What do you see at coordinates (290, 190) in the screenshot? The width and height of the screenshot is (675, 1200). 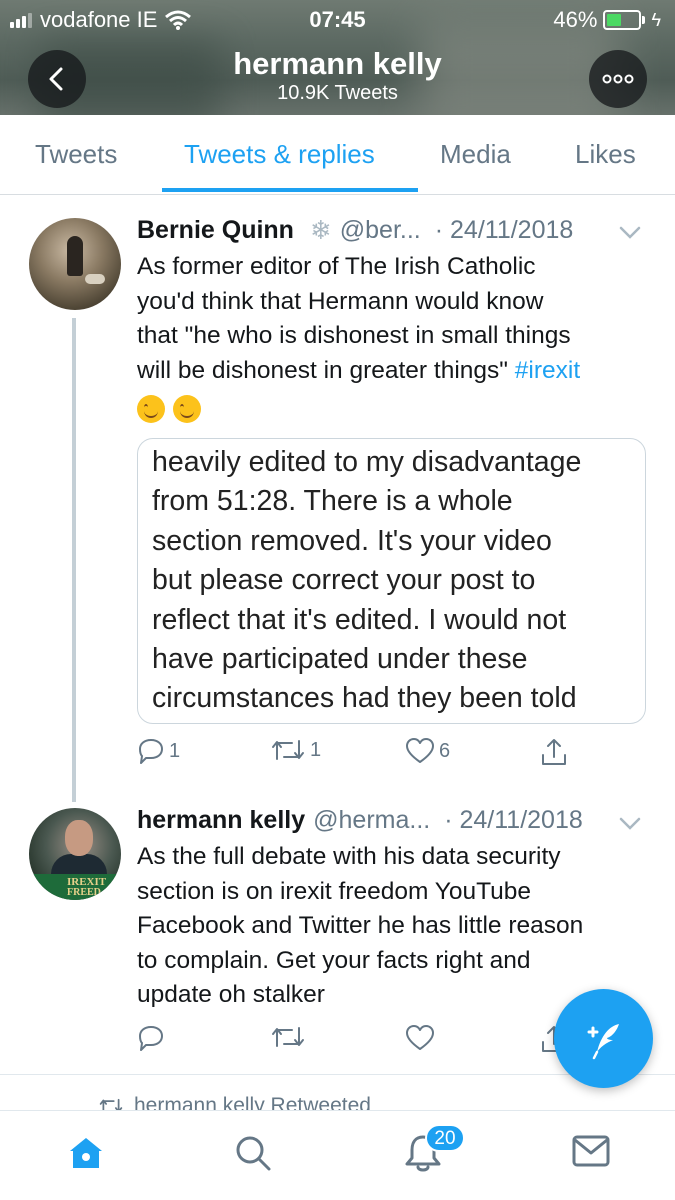 I see `active-tab-indicator` at bounding box center [290, 190].